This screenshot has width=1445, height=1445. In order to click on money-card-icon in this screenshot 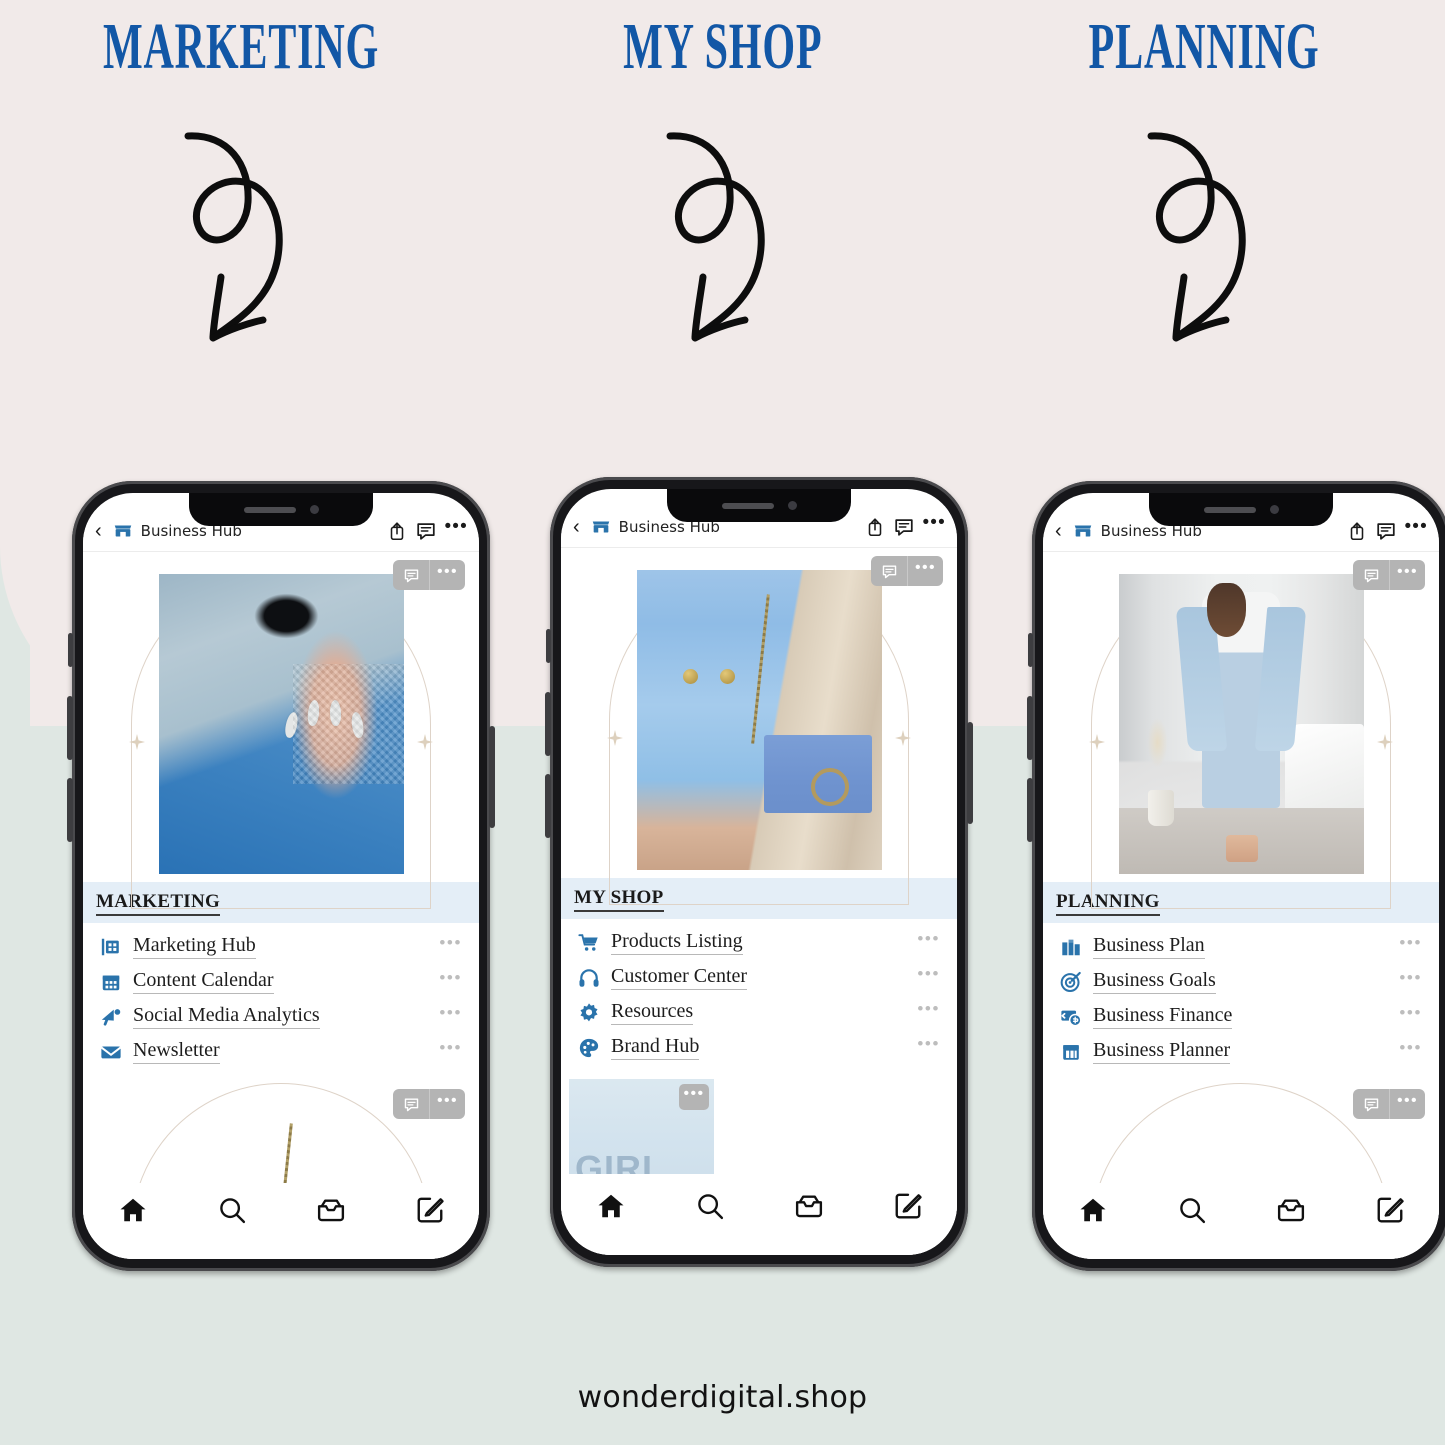, I will do `click(1071, 1018)`.